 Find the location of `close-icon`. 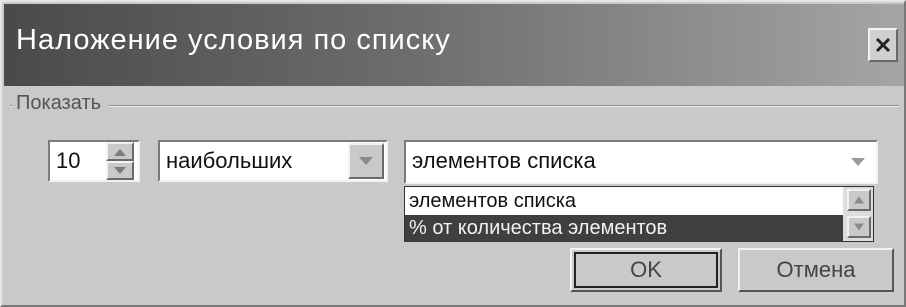

close-icon is located at coordinates (883, 45).